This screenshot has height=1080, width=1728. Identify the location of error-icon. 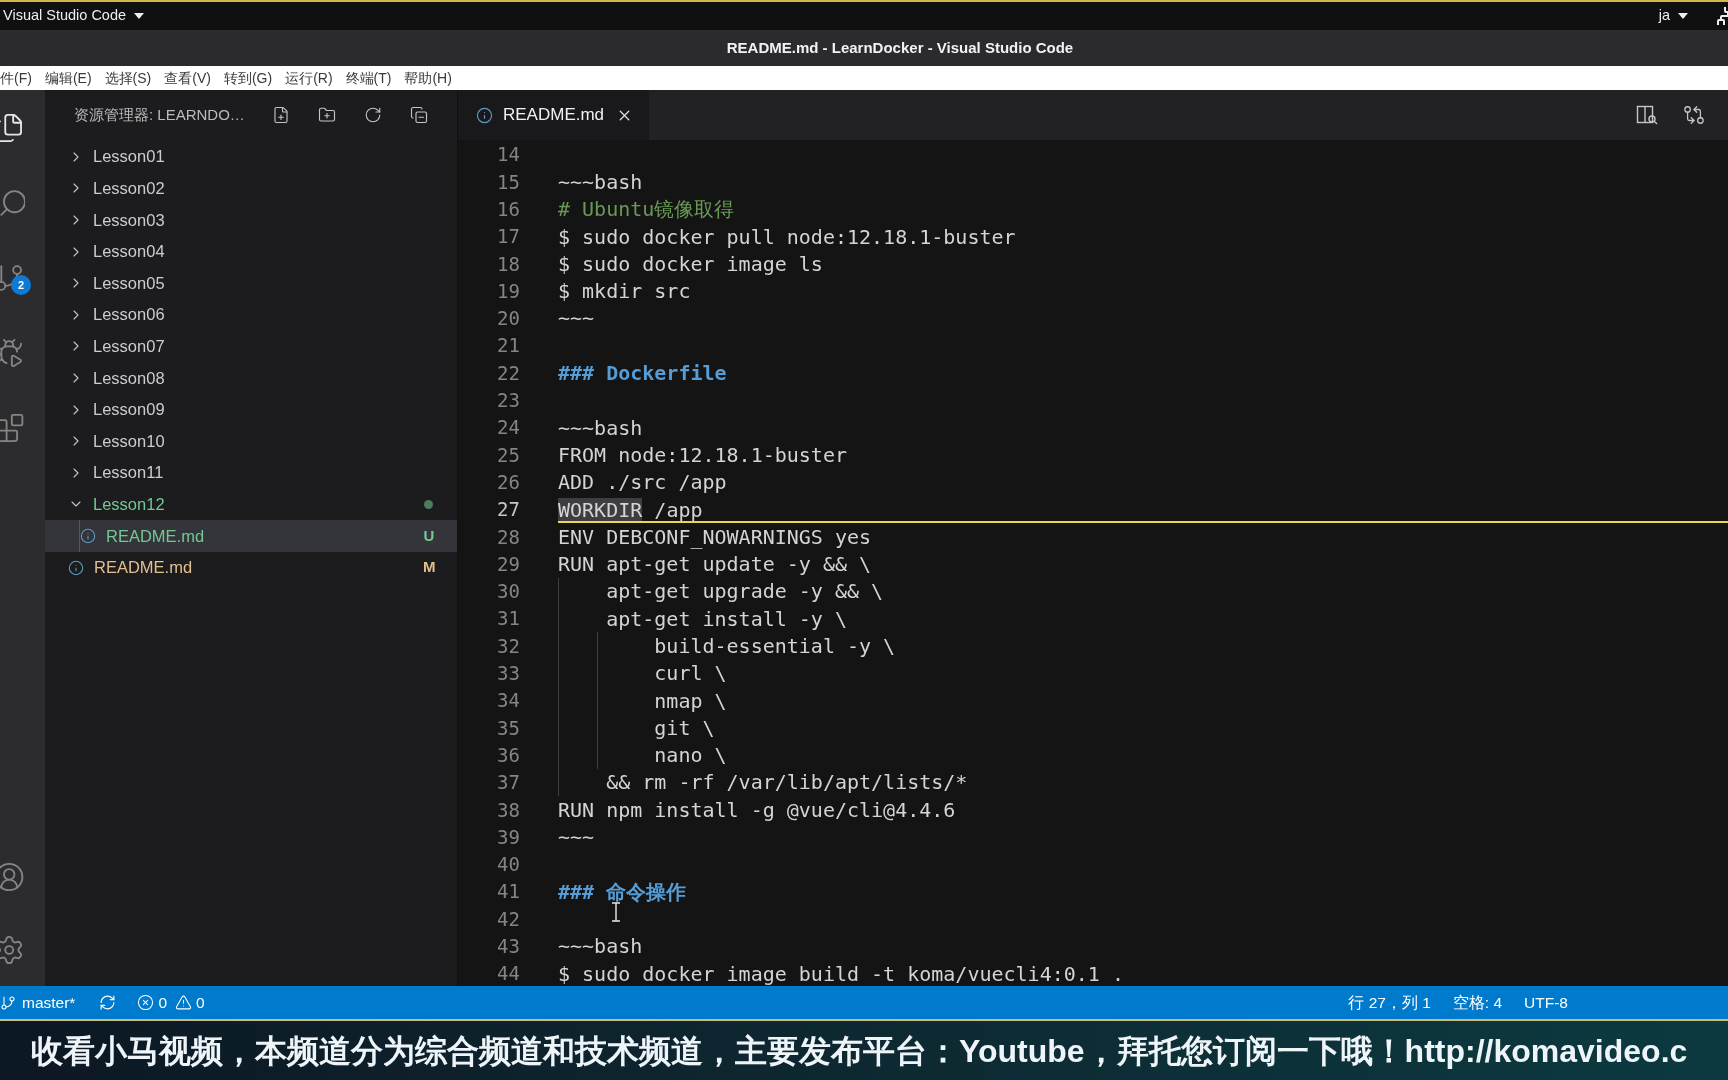
(146, 1002).